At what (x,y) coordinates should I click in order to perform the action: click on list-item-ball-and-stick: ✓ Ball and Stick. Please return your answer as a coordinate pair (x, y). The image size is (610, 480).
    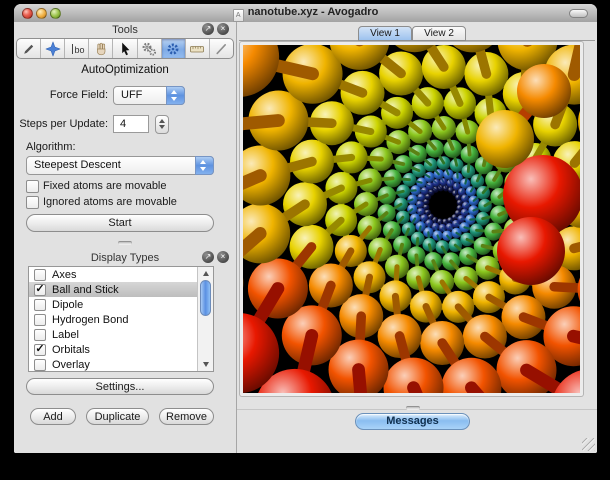
    Looking at the image, I should click on (121, 289).